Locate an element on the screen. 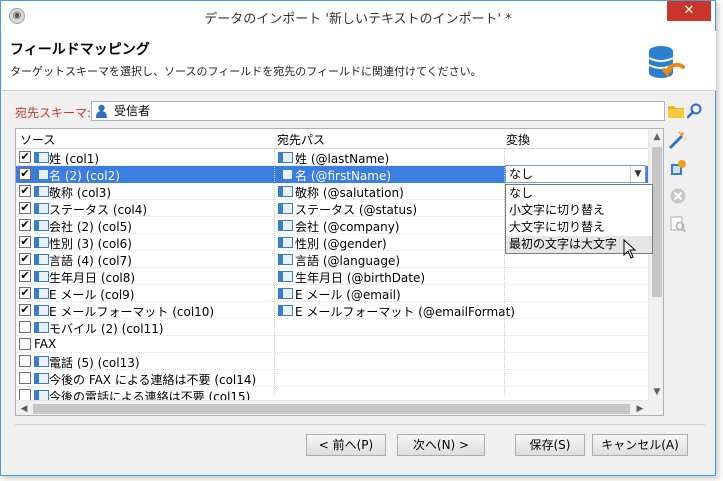 Image resolution: width=723 pixels, height=481 pixels. mapping-row: 今後の FAX による連絡は不要 (col14) is located at coordinates (332, 378).